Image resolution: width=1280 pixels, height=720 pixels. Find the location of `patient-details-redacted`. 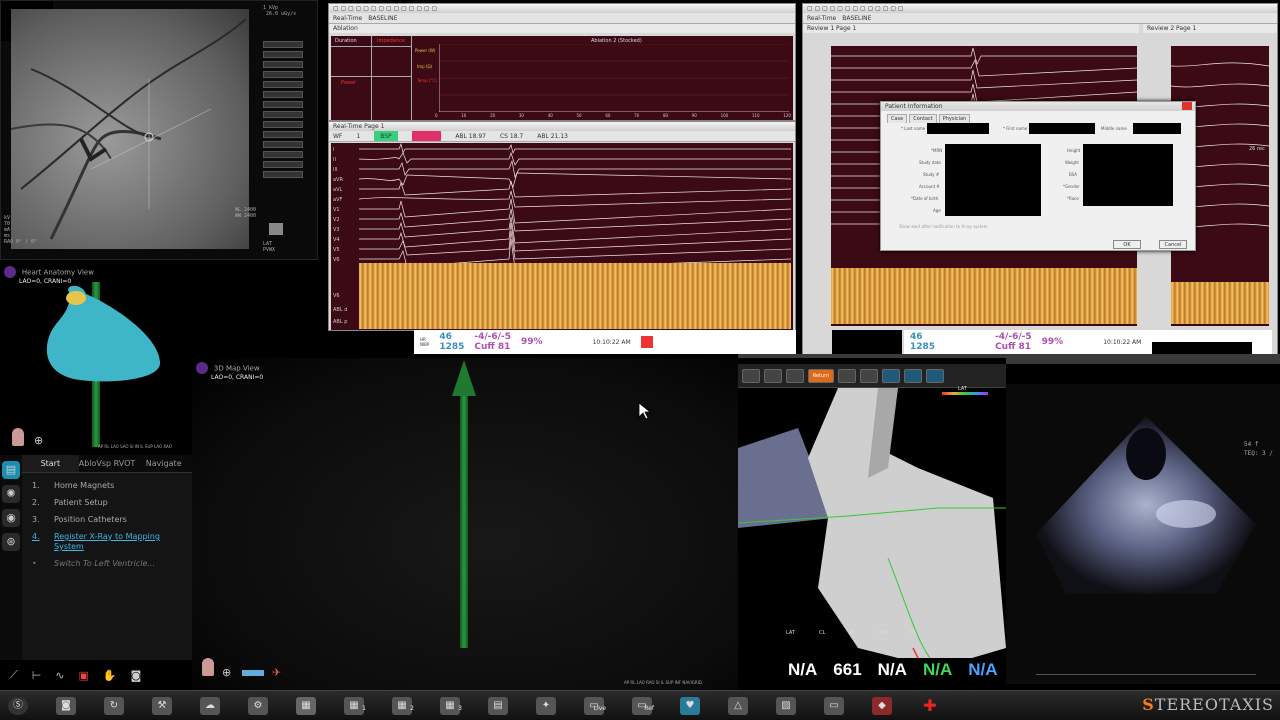

patient-details-redacted is located at coordinates (993, 180).